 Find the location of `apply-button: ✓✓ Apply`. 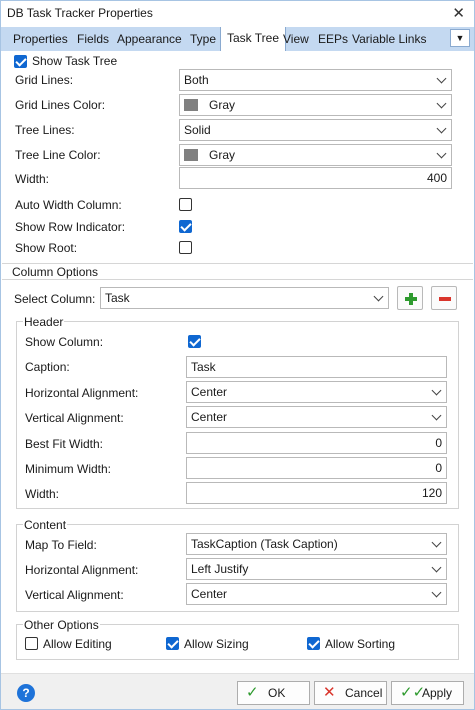

apply-button: ✓✓ Apply is located at coordinates (427, 693).